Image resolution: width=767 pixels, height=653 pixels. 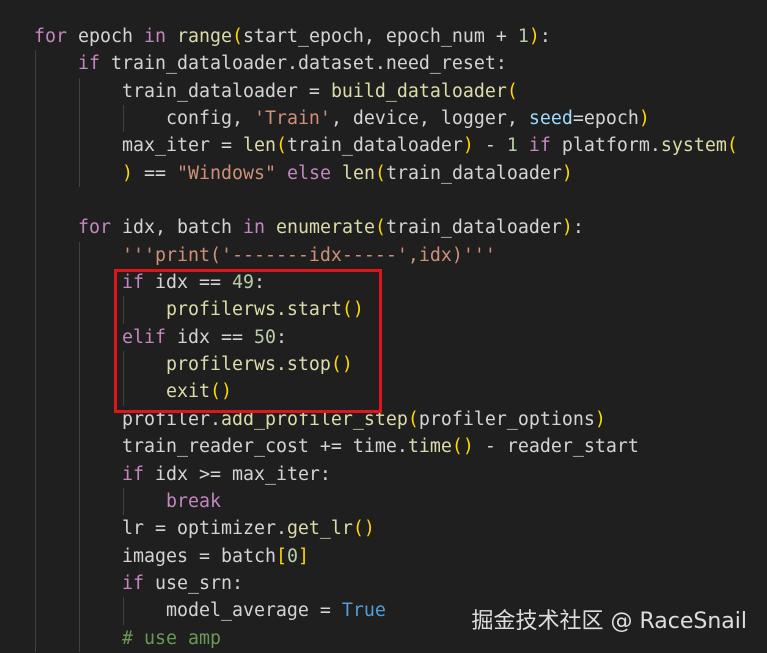 I want to click on code-token-br: ], so click(x=303, y=556).